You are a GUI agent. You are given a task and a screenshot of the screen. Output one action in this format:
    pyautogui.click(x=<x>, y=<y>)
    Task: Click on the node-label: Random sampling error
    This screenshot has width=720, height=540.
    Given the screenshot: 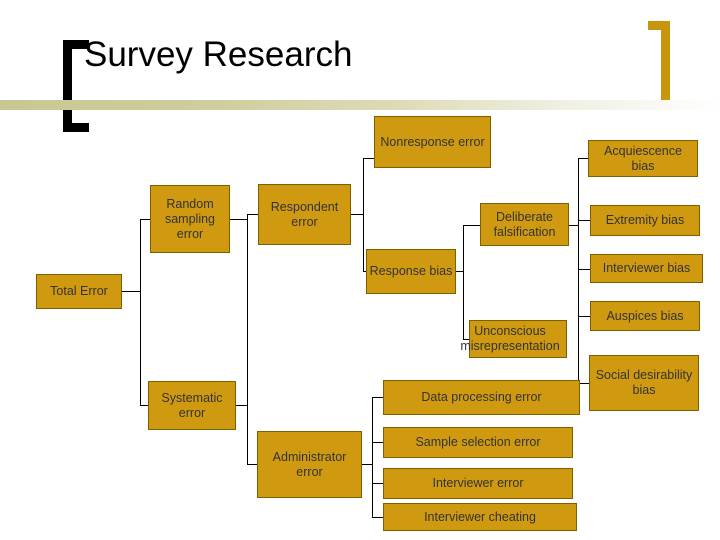 What is the action you would take?
    pyautogui.click(x=190, y=218)
    